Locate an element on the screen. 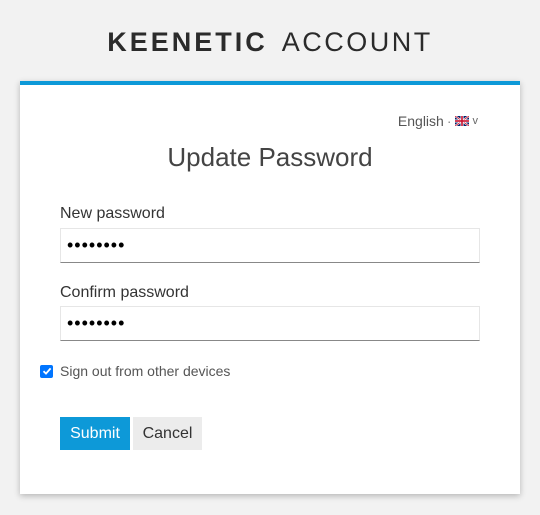 The image size is (540, 515). sign-out-option: Sign out from other devices is located at coordinates (135, 371).